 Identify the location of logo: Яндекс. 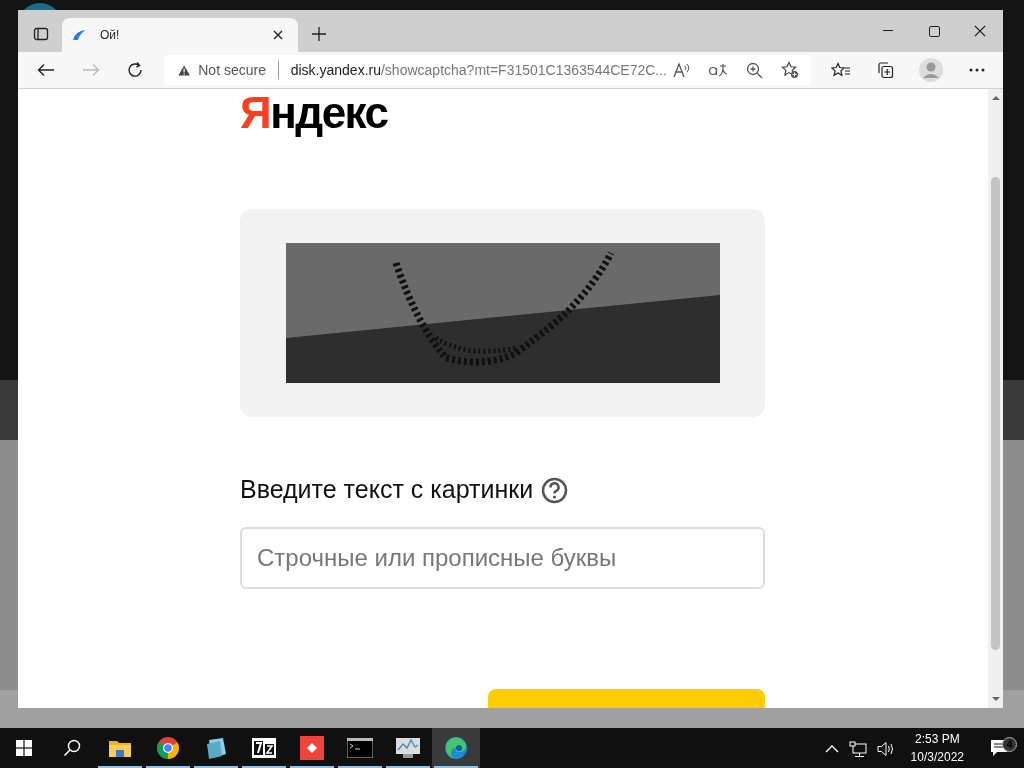
(314, 113).